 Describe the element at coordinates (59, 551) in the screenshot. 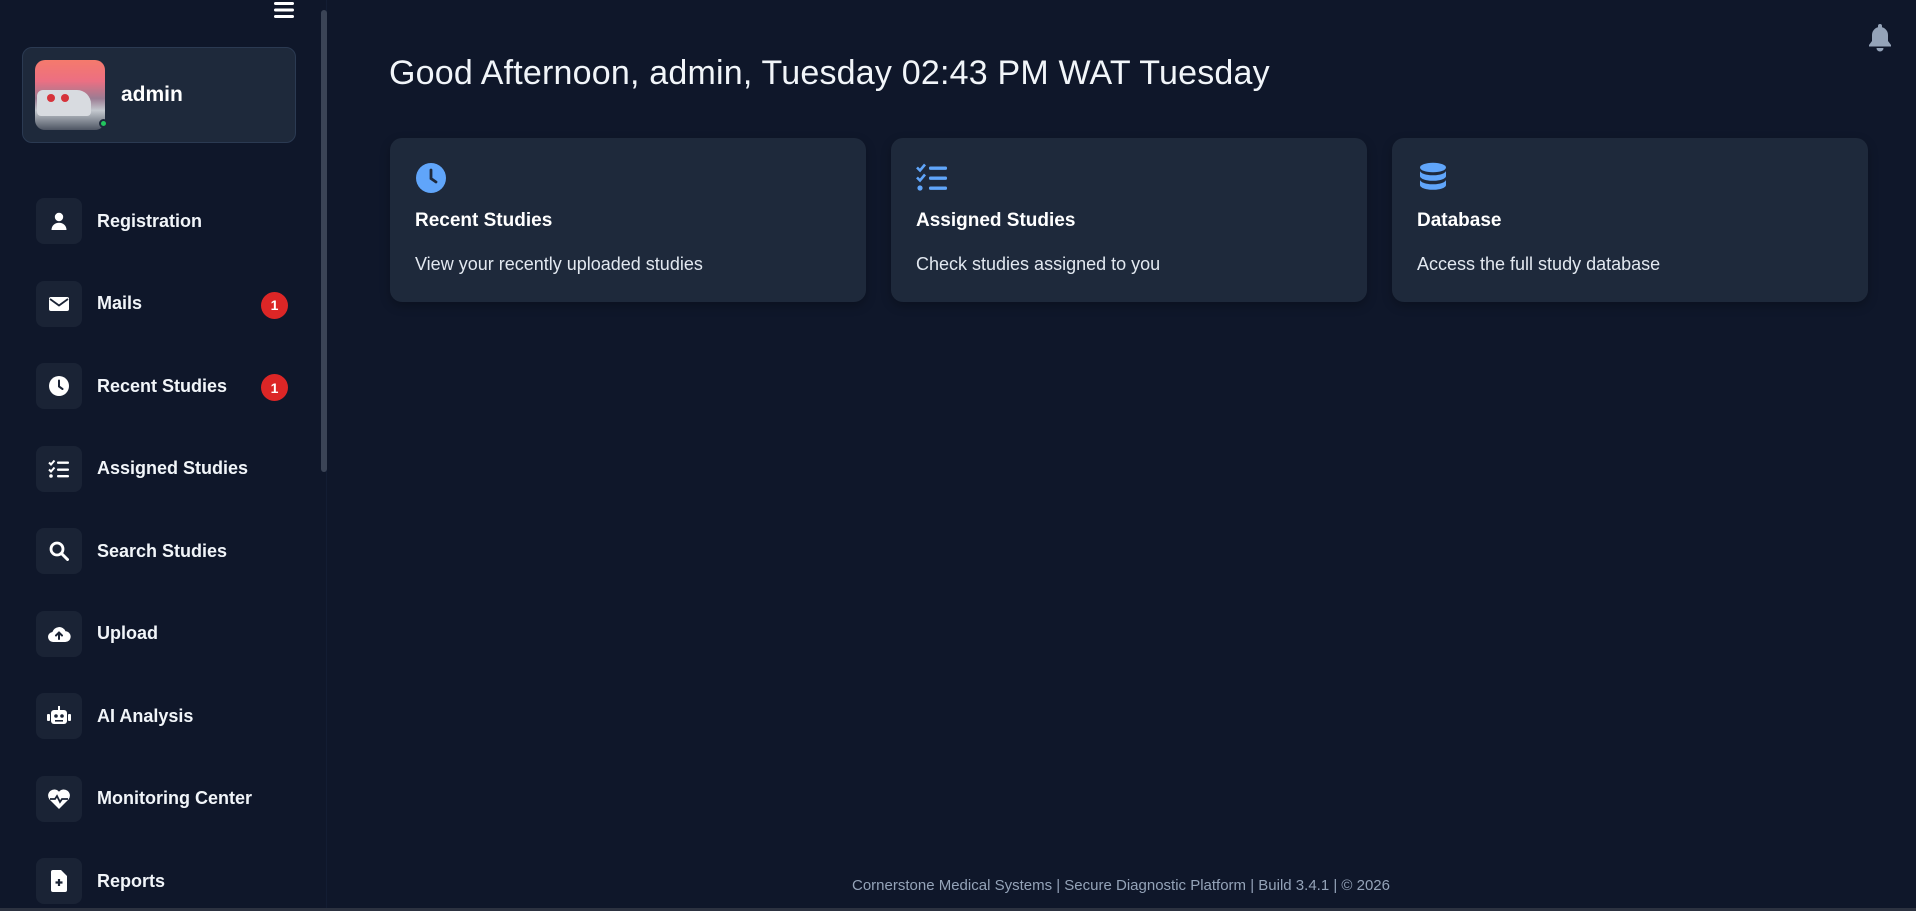

I see `search-icon` at that location.